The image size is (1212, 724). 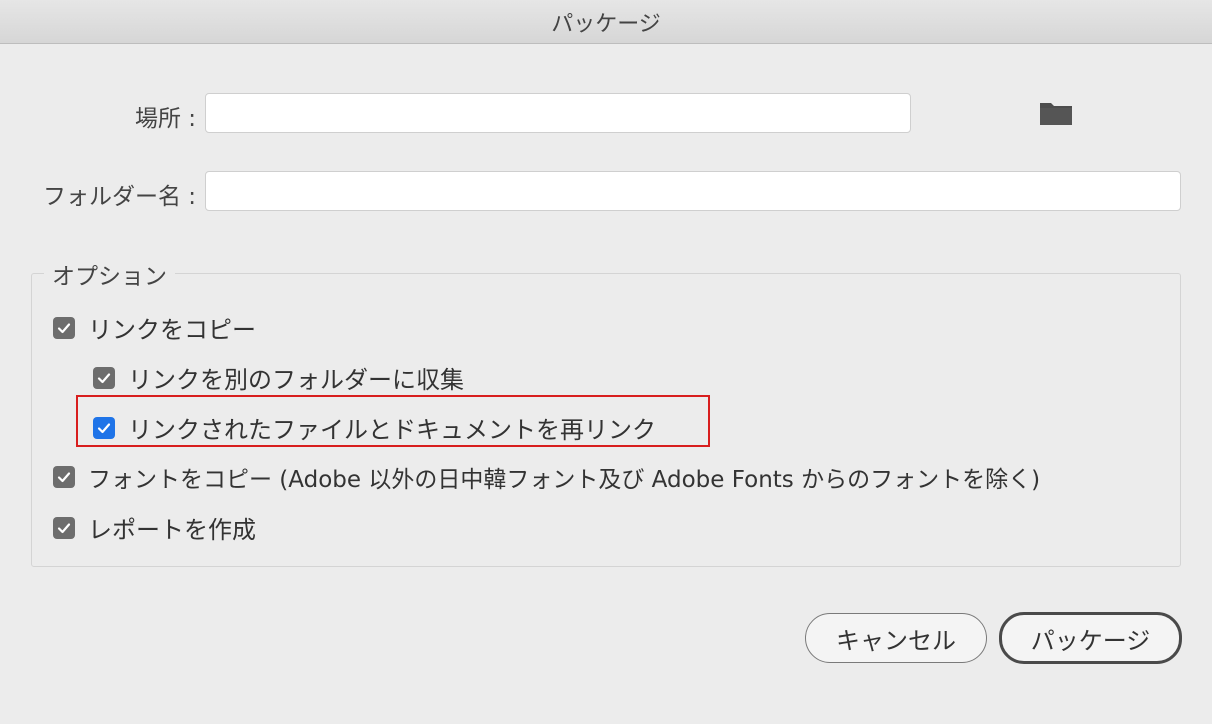 I want to click on copy-links-checkbox, so click(x=64, y=327).